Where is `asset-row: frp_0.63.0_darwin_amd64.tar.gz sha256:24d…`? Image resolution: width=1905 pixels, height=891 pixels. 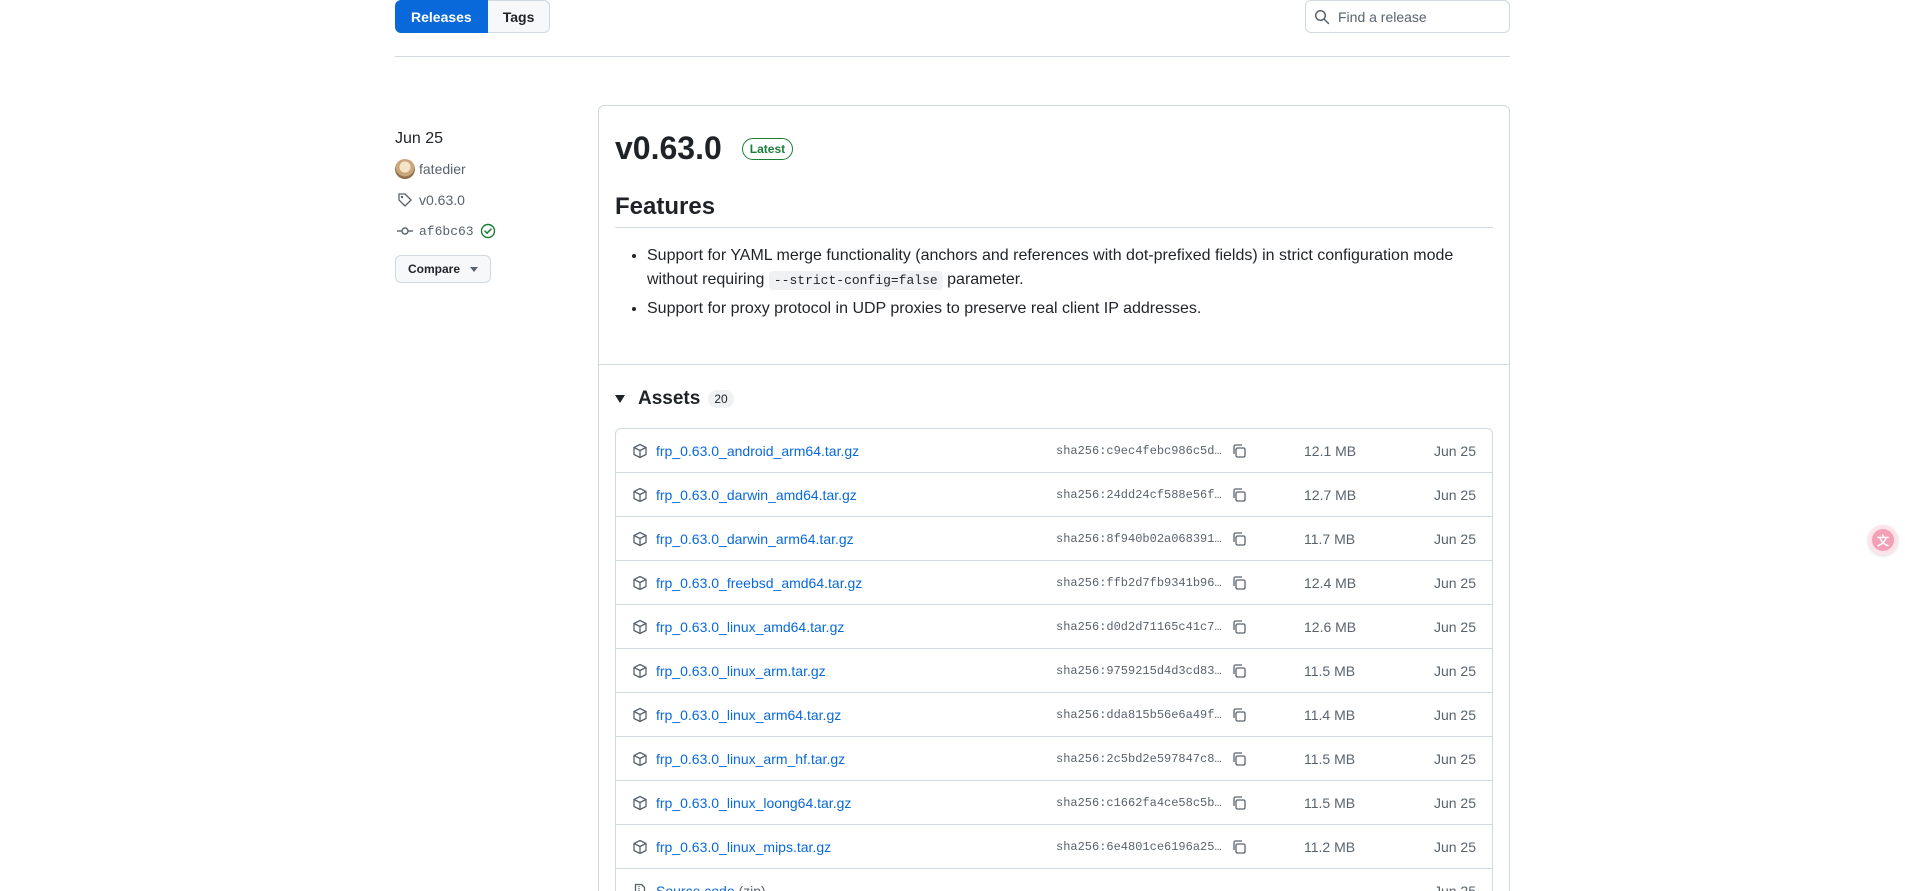 asset-row: frp_0.63.0_darwin_amd64.tar.gz sha256:24d… is located at coordinates (1054, 495).